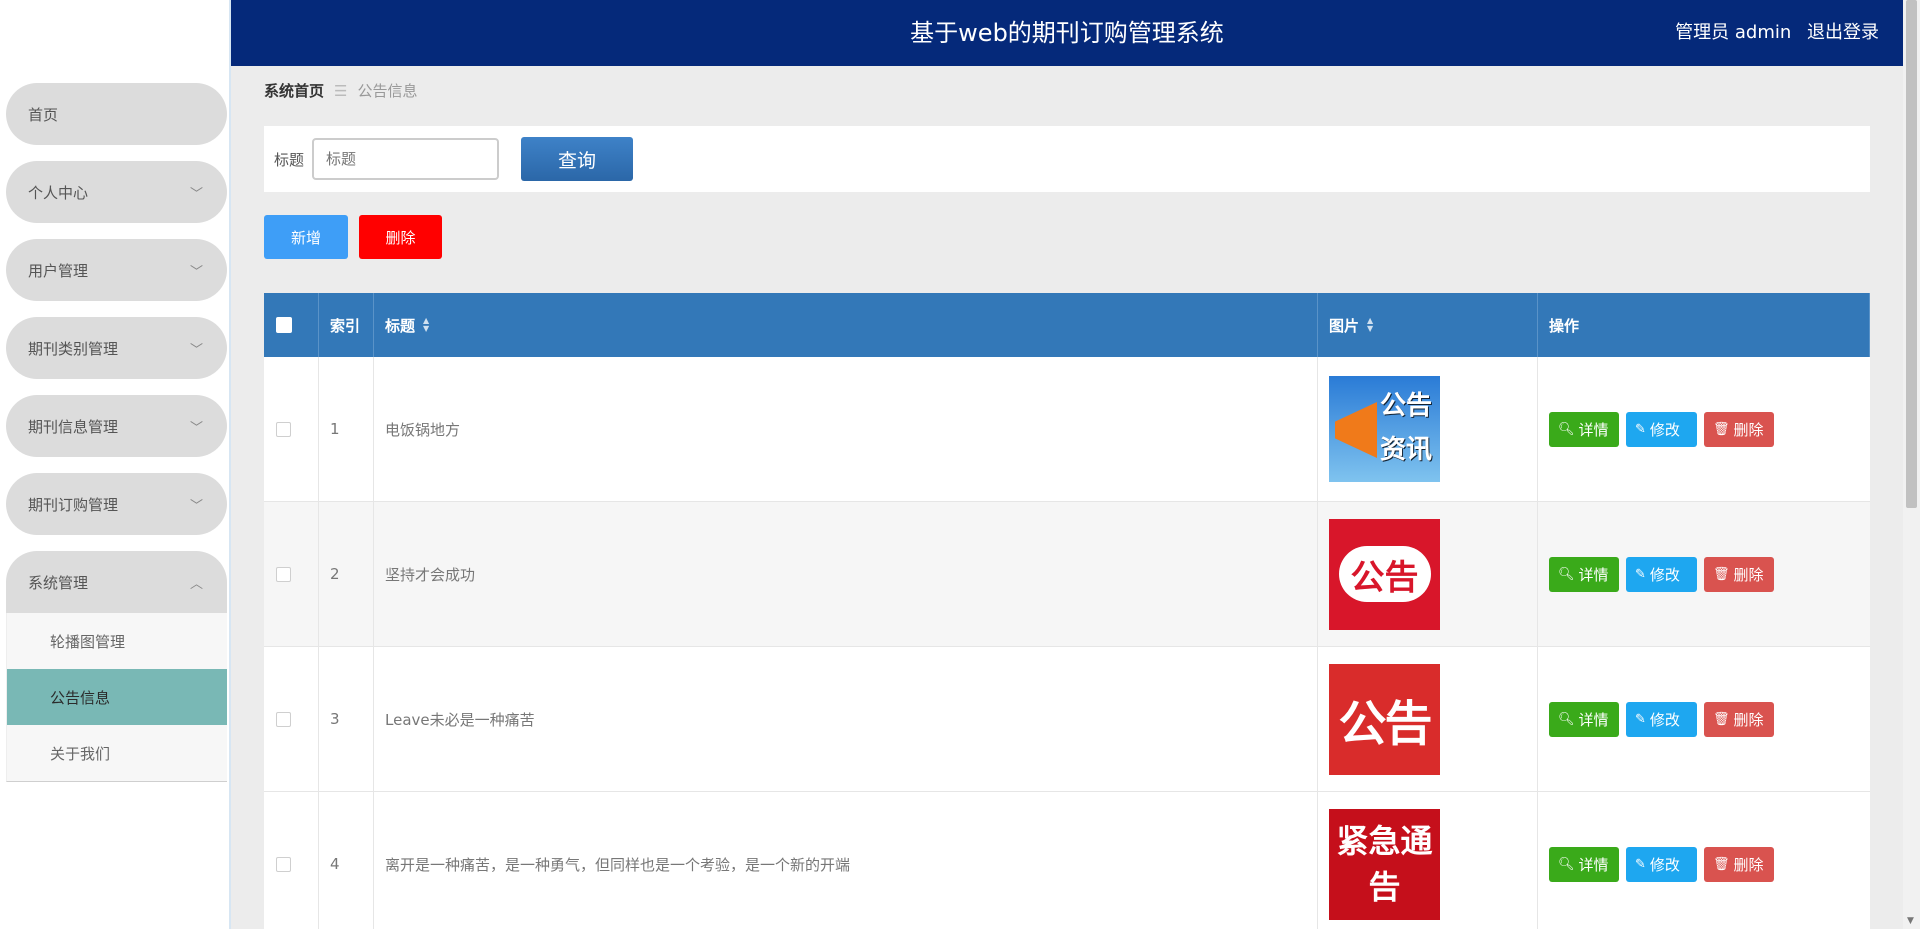  I want to click on column-header-label: 标题, so click(400, 325).